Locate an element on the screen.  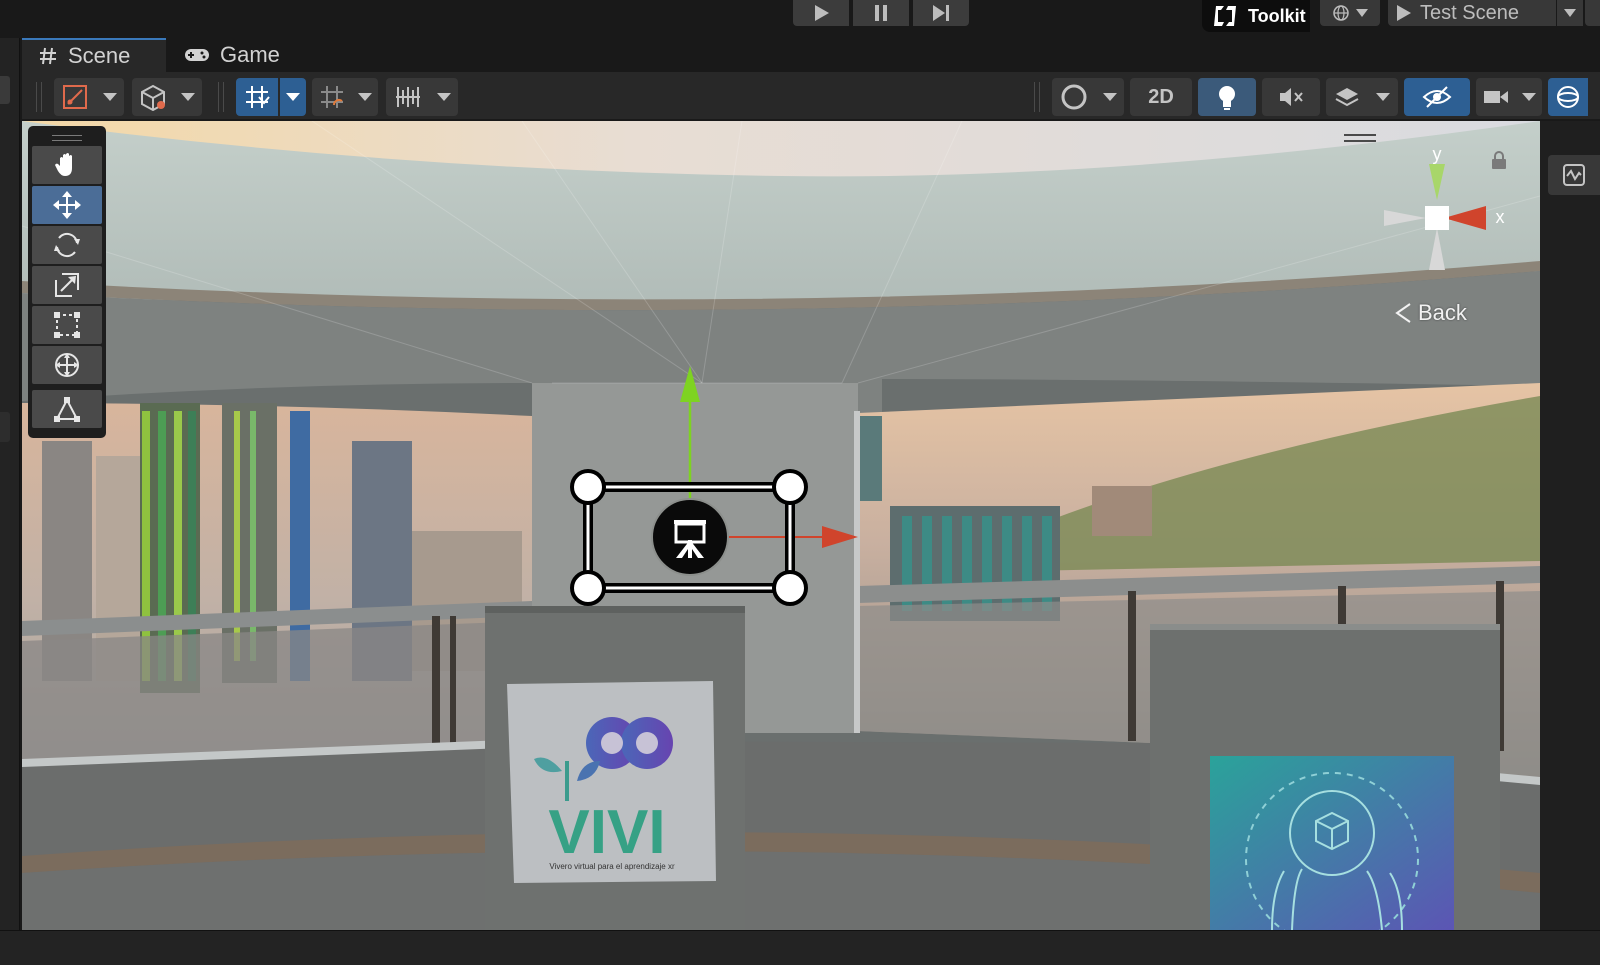
lighting-toggle is located at coordinates (1227, 97).